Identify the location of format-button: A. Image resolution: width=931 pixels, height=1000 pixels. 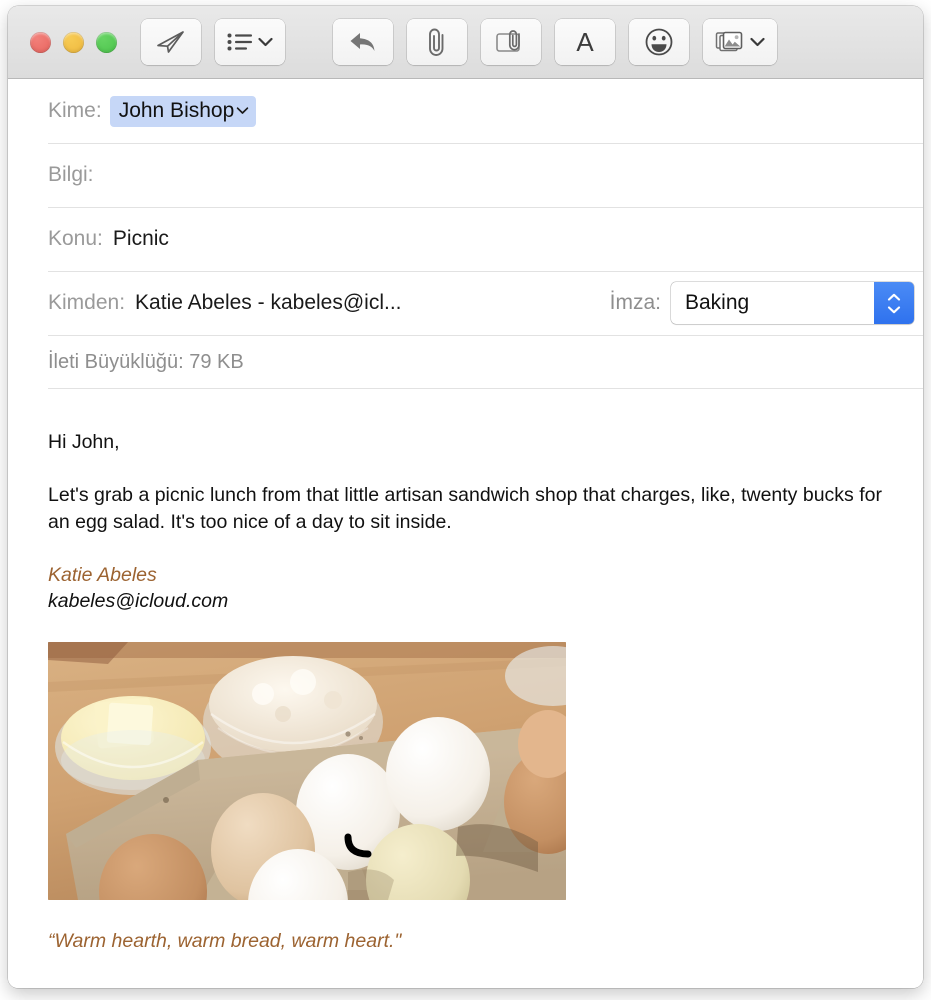
(585, 42).